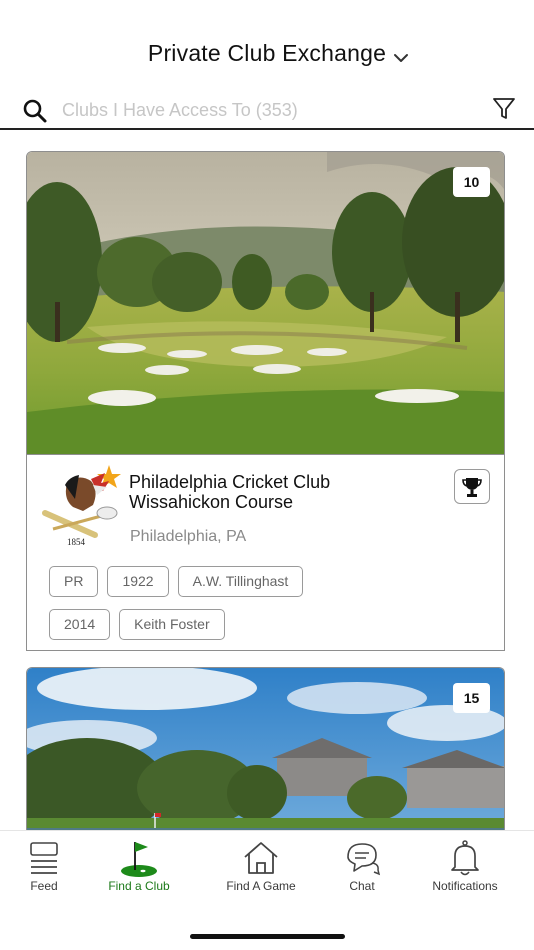 The image size is (534, 950). Describe the element at coordinates (262, 110) in the screenshot. I see `search-input` at that location.